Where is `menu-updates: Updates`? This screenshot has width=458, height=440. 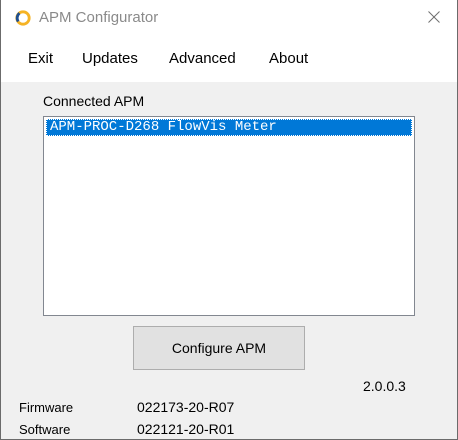
menu-updates: Updates is located at coordinates (110, 58).